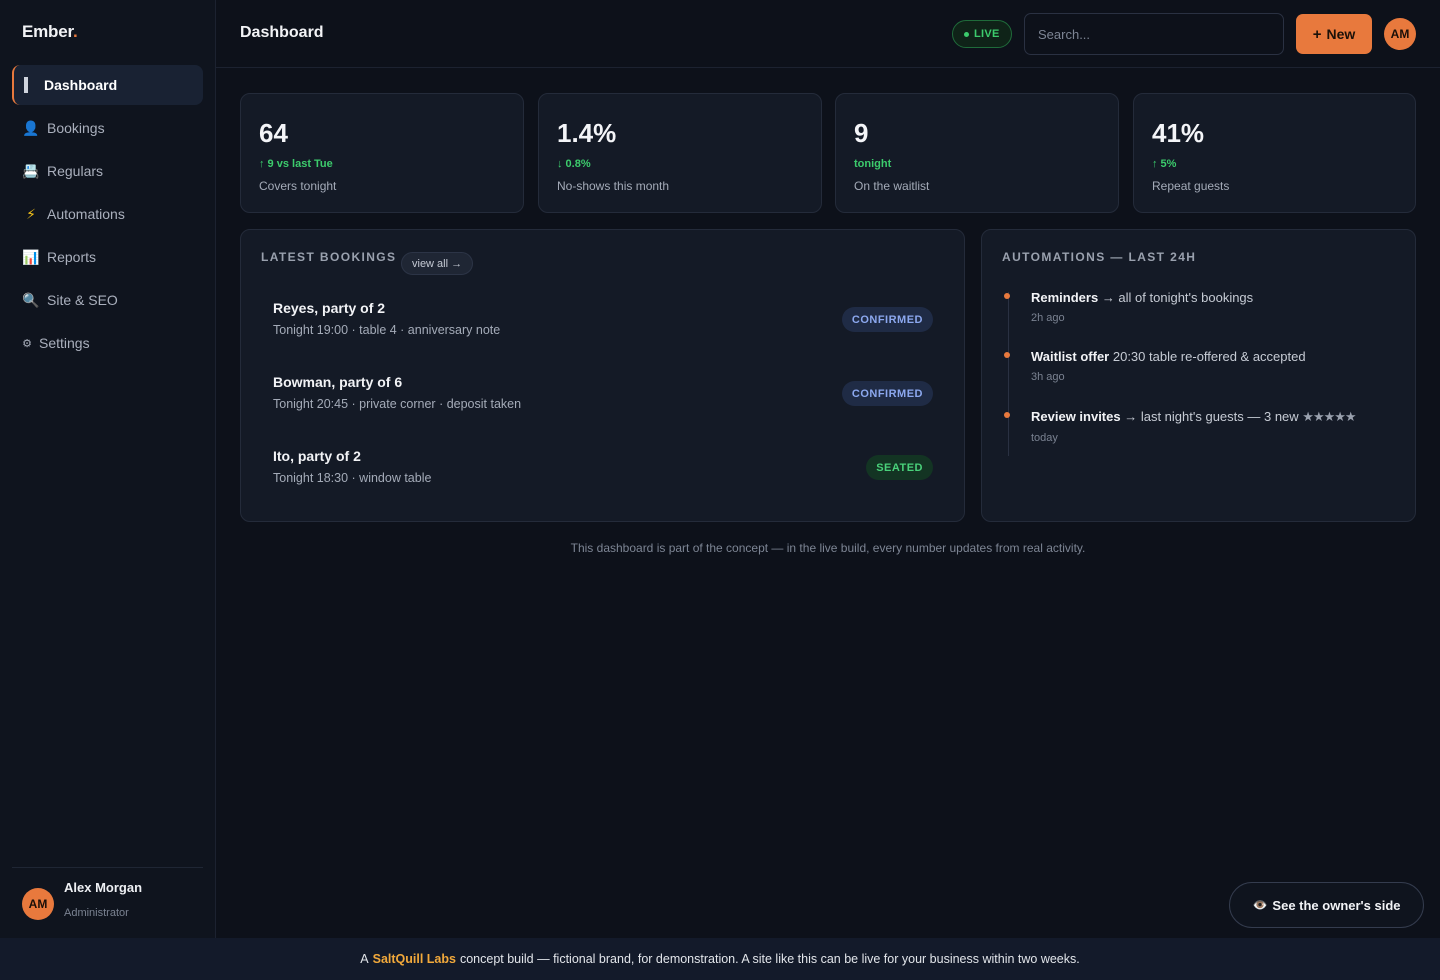 This screenshot has height=980, width=1440. Describe the element at coordinates (1260, 905) in the screenshot. I see `eye-icon: 👁️` at that location.